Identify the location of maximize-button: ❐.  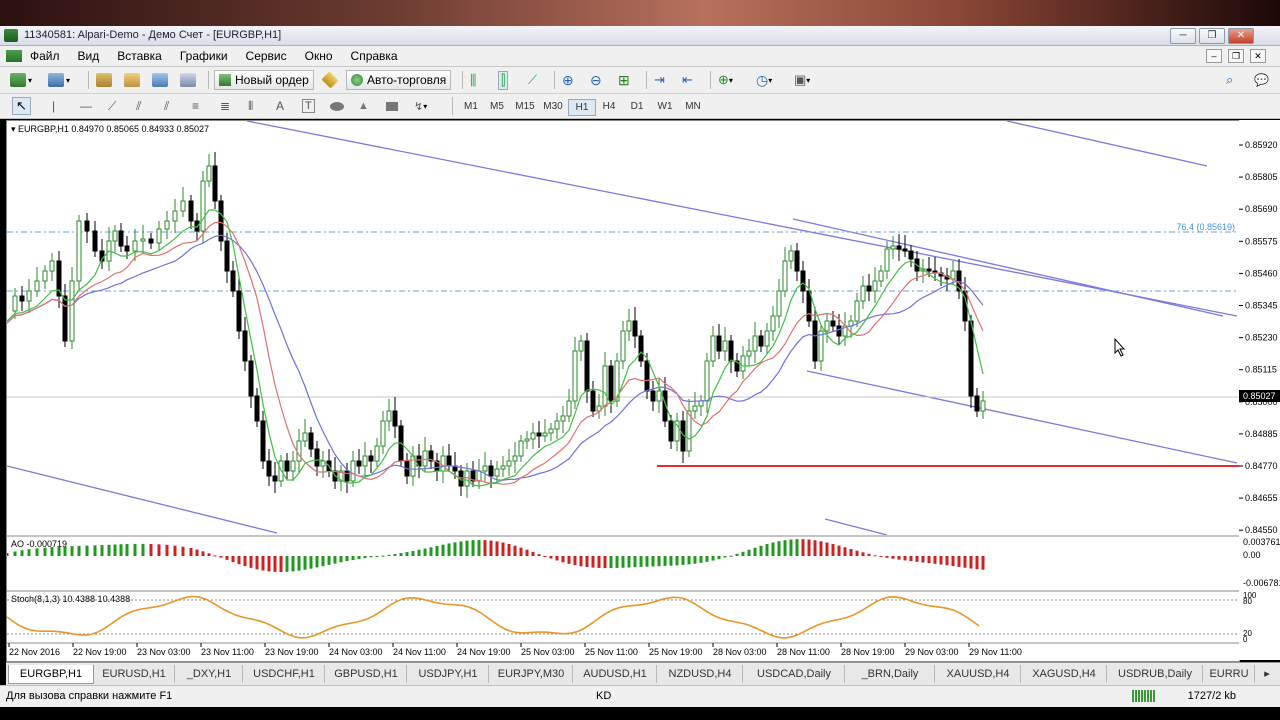
(1212, 36).